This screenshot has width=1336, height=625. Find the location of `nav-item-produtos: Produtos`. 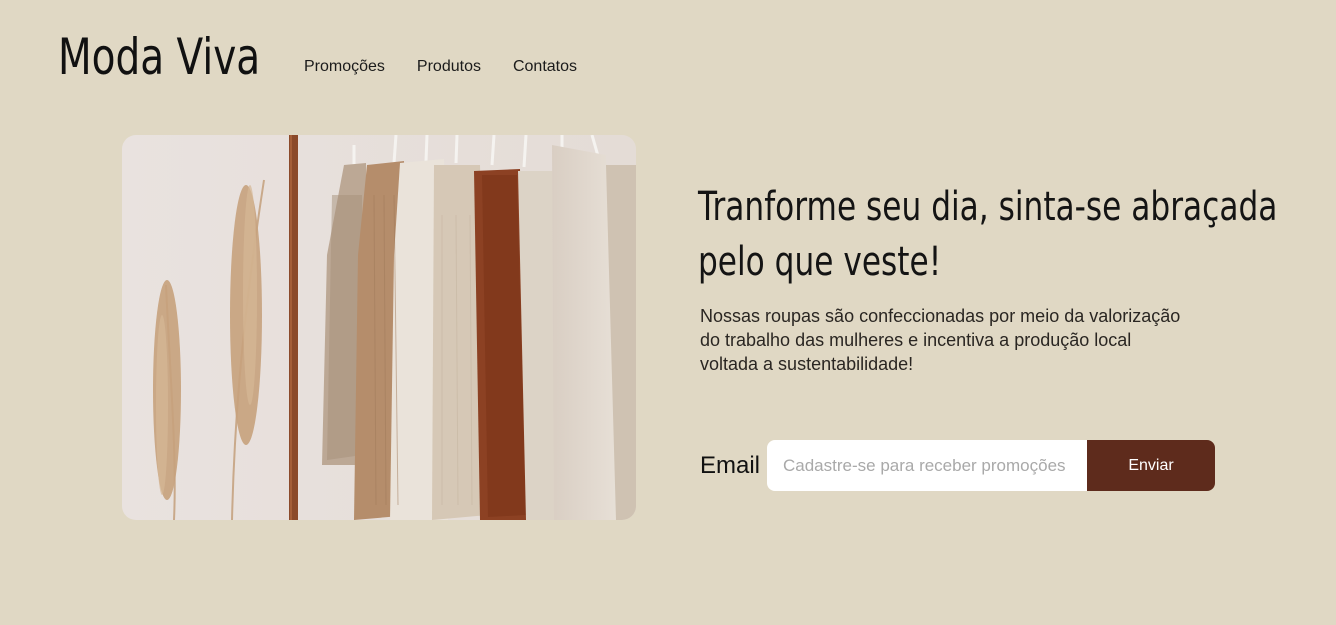

nav-item-produtos: Produtos is located at coordinates (449, 67).